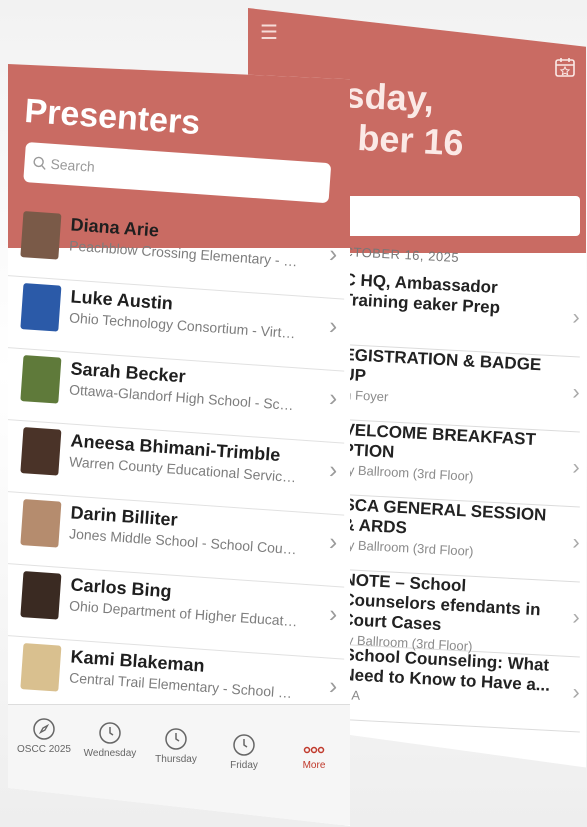 The height and width of the screenshot is (827, 587). I want to click on tab-label: Thursday, so click(176, 759).